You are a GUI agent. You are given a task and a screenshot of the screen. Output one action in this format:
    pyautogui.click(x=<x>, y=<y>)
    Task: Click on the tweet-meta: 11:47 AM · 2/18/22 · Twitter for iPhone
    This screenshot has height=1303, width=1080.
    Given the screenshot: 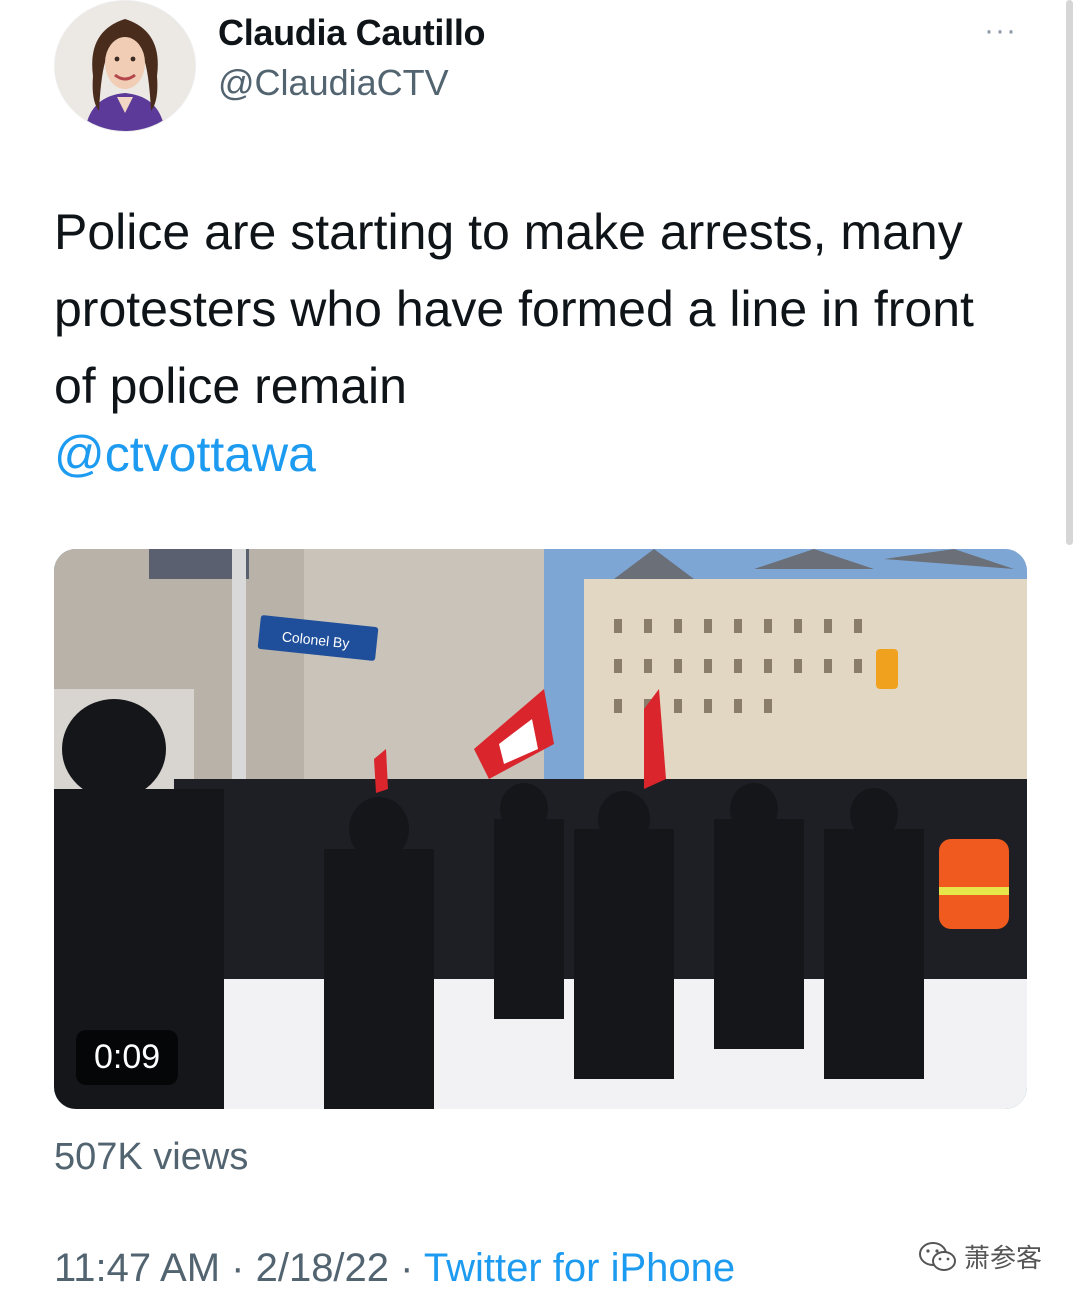 What is the action you would take?
    pyautogui.click(x=394, y=1268)
    